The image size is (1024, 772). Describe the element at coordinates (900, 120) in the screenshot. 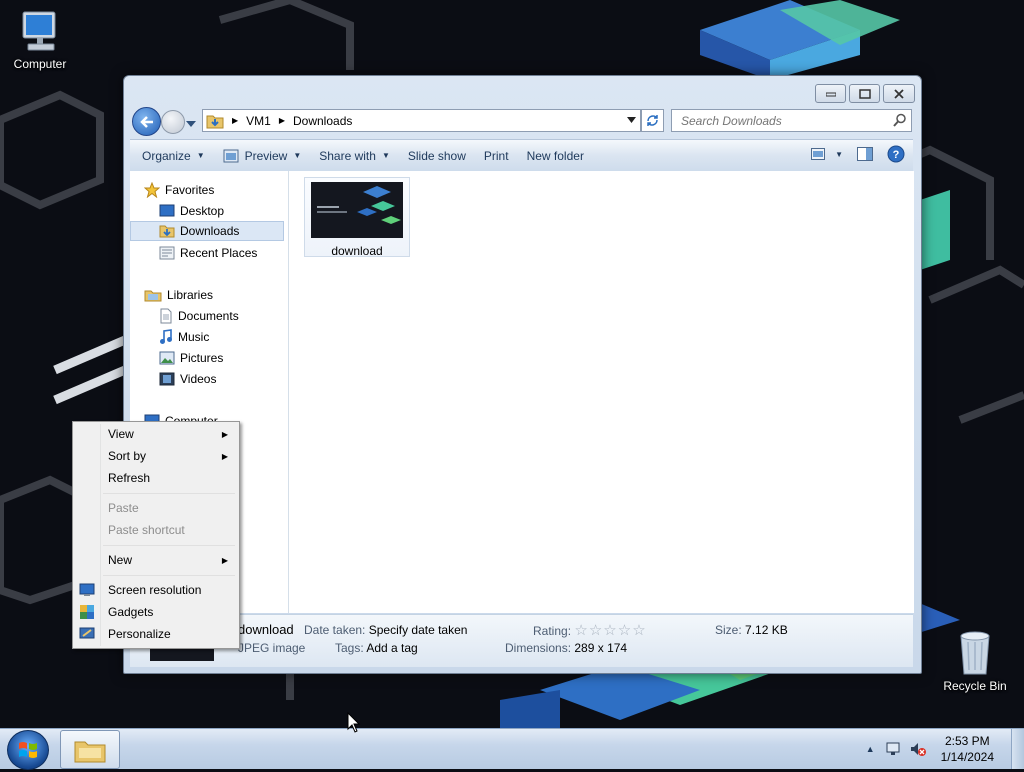

I see `search-icon` at that location.